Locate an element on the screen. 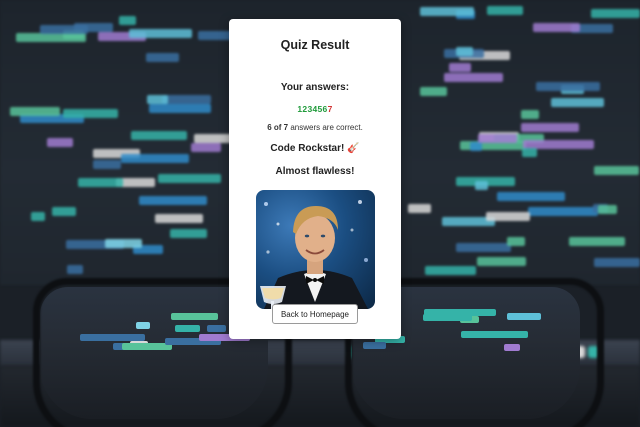 The width and height of the screenshot is (640, 427). answers-list: 1234567 is located at coordinates (315, 109).